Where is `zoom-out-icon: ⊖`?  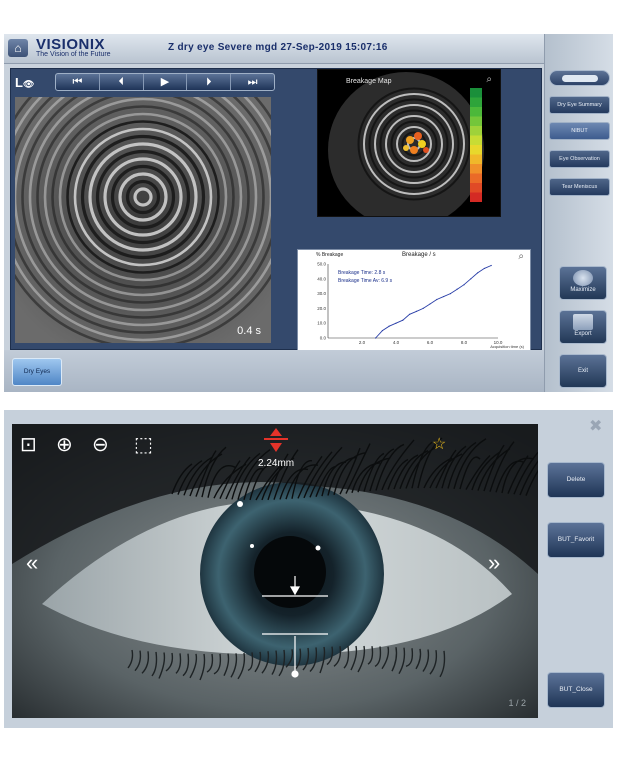 zoom-out-icon: ⊖ is located at coordinates (100, 444).